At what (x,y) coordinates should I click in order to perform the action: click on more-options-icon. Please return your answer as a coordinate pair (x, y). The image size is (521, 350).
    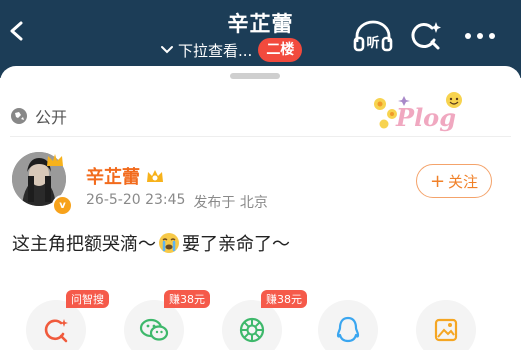
    Looking at the image, I should click on (480, 36).